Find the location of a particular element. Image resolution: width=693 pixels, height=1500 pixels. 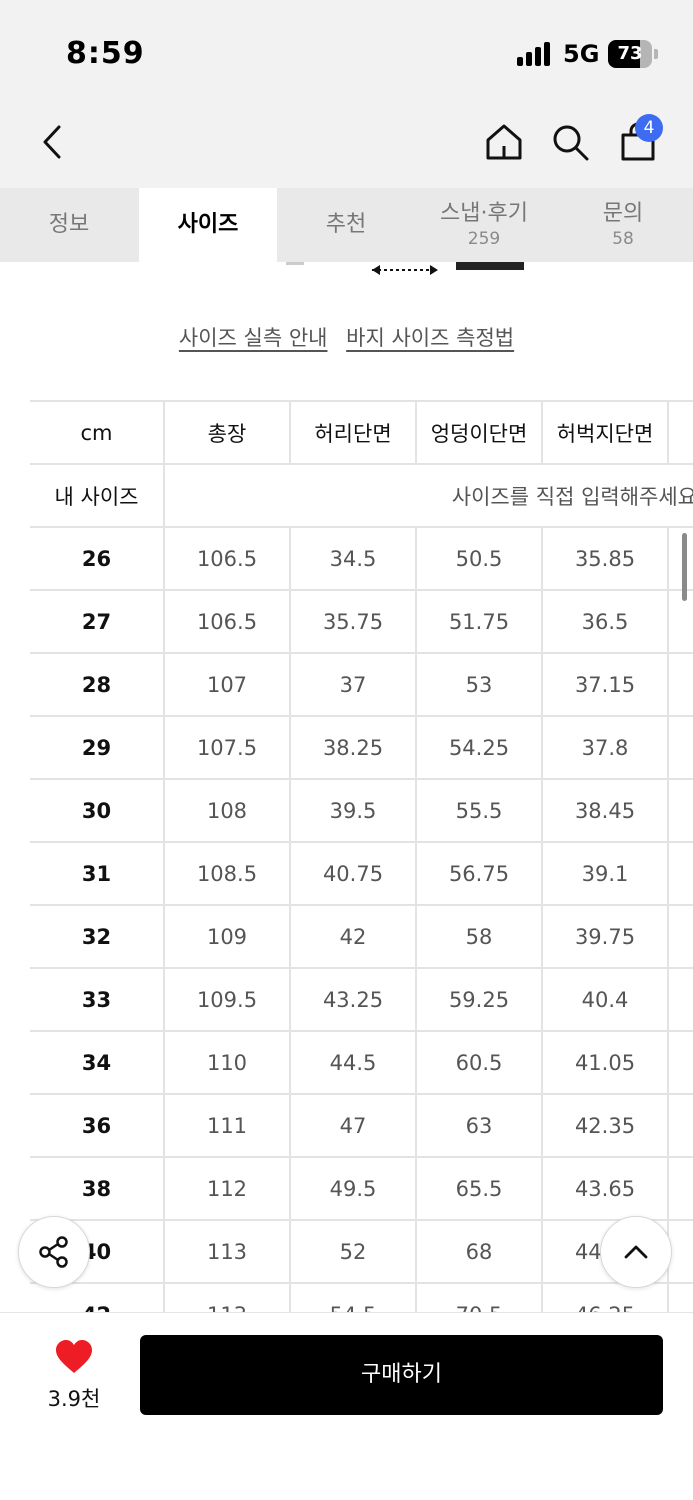

back-button is located at coordinates (52, 142).